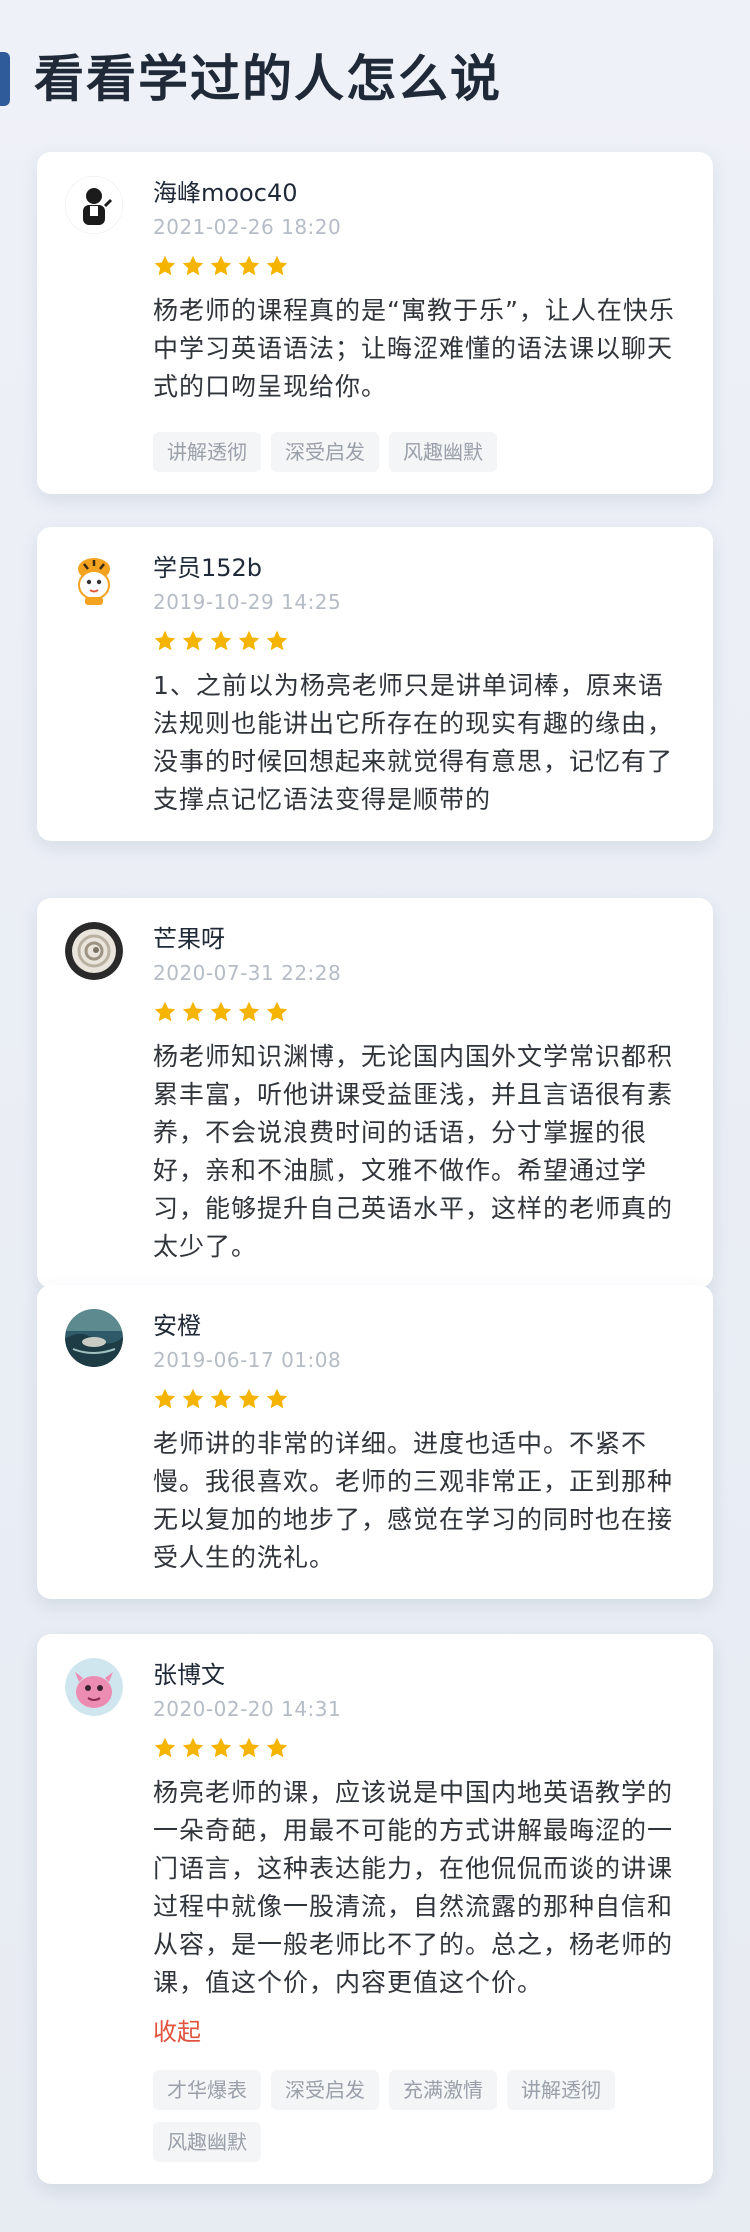 This screenshot has height=2232, width=750. I want to click on review-time: 2021-02-26 18:20, so click(247, 227).